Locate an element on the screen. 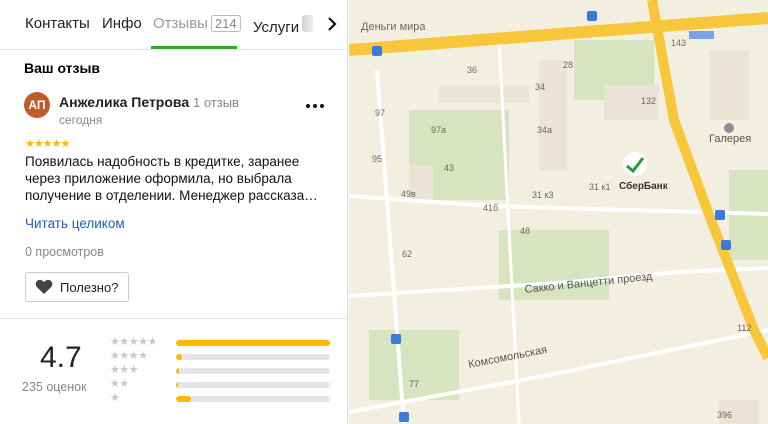 This screenshot has height=424, width=768. useful-label: Полезно? is located at coordinates (89, 287).